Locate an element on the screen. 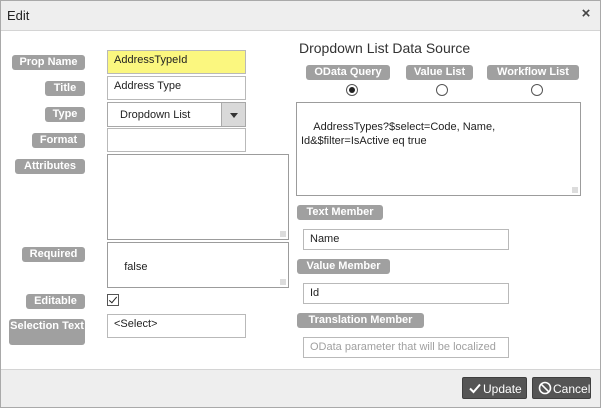  dialog-title: Edit is located at coordinates (18, 15).